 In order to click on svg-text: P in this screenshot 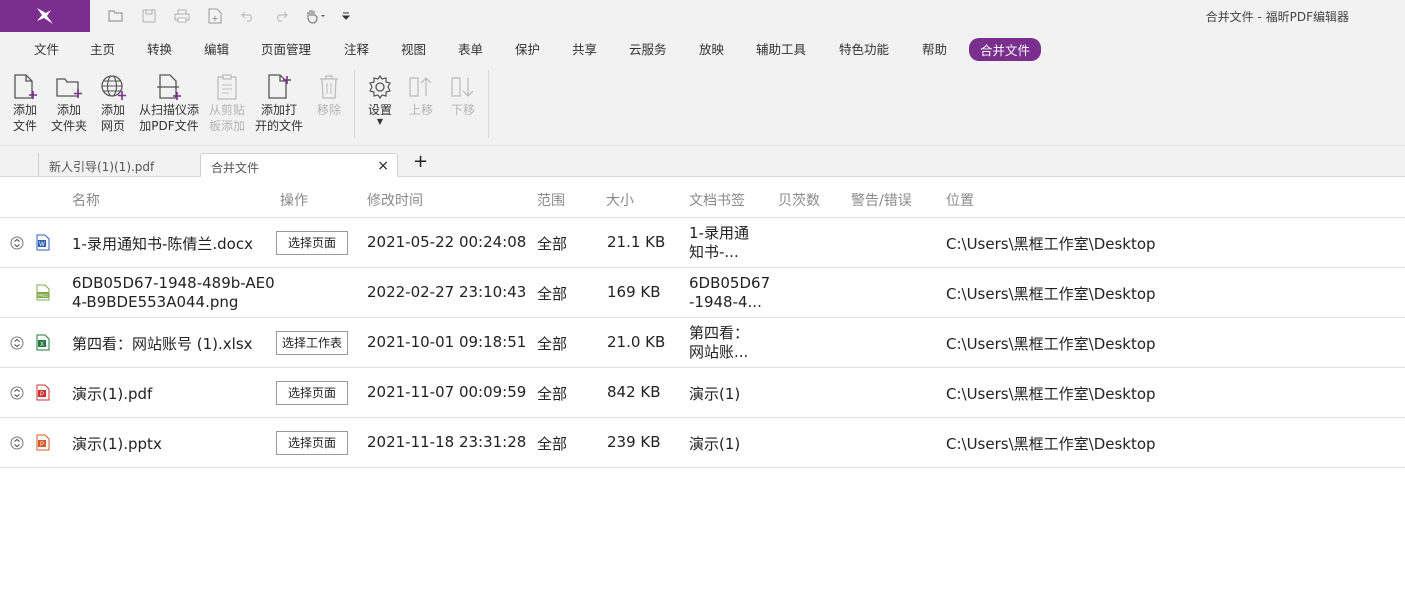, I will do `click(42, 445)`.